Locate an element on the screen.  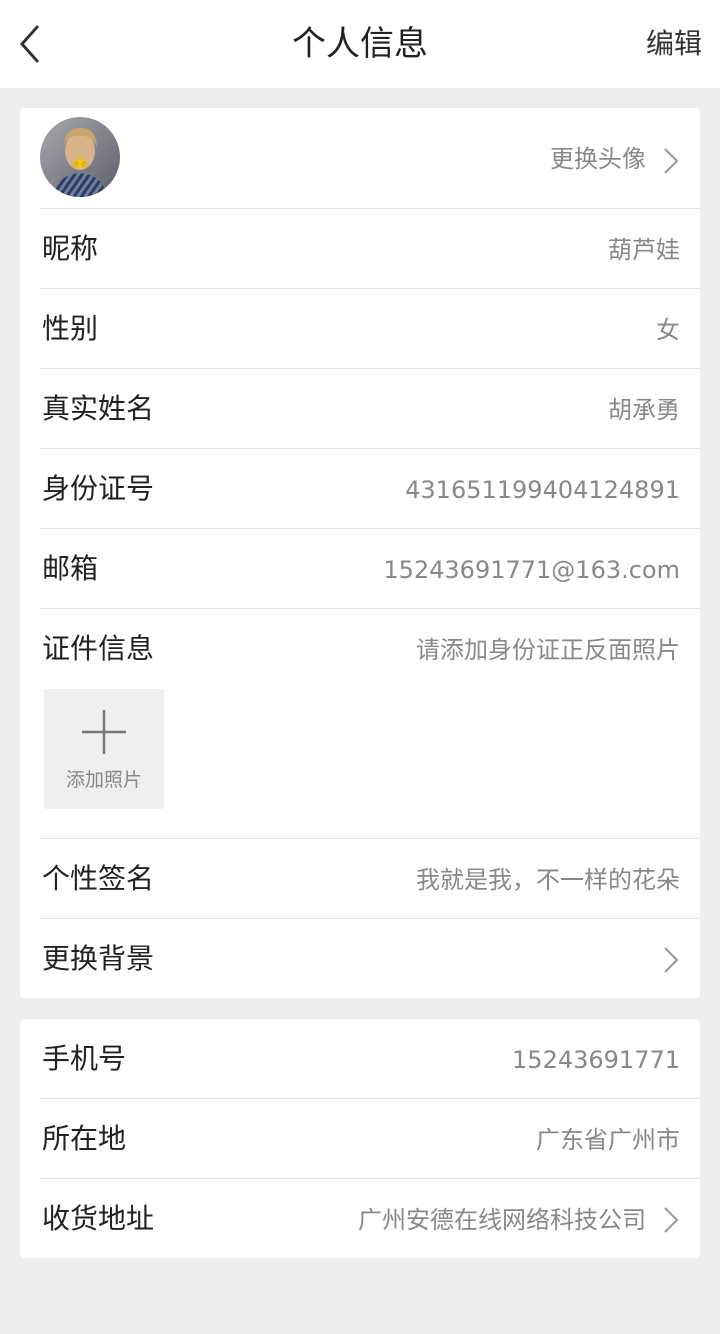
gender-value: 女 is located at coordinates (668, 330).